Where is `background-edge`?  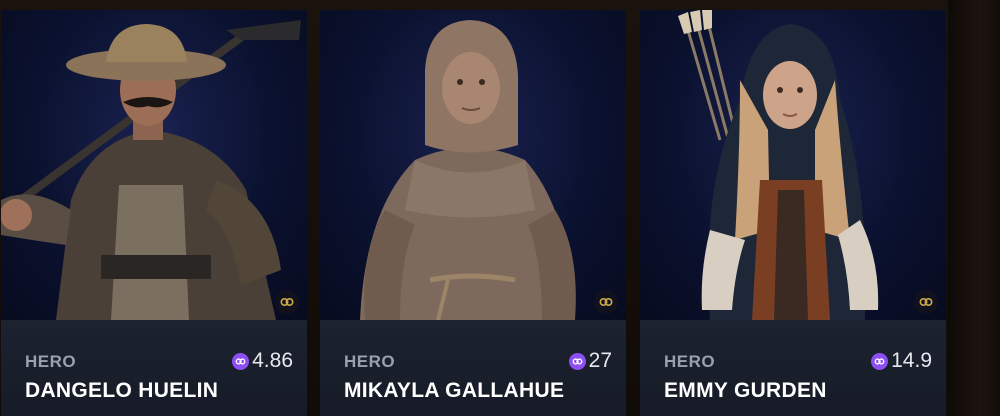
background-edge is located at coordinates (974, 208).